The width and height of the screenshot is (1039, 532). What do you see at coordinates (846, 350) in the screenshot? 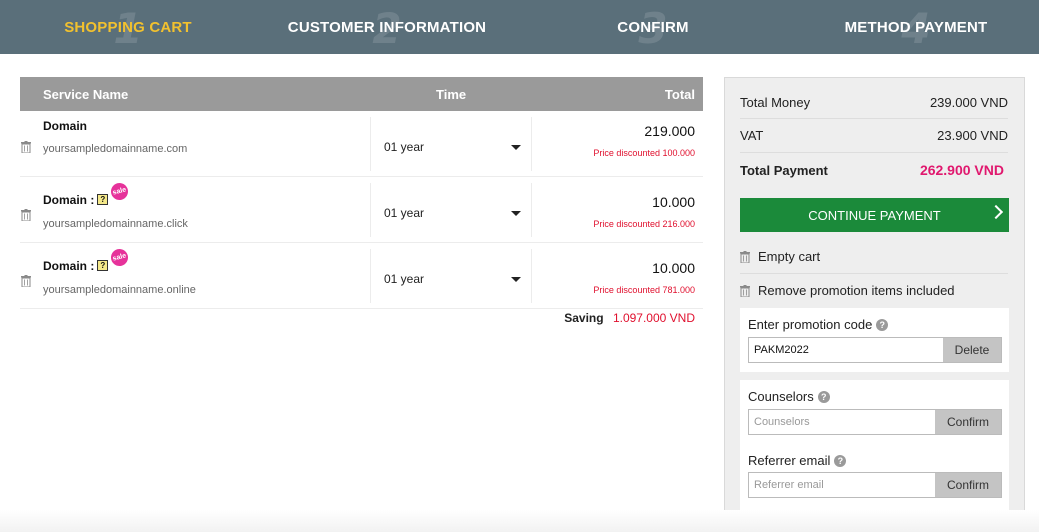
I see `promotion-code-input` at bounding box center [846, 350].